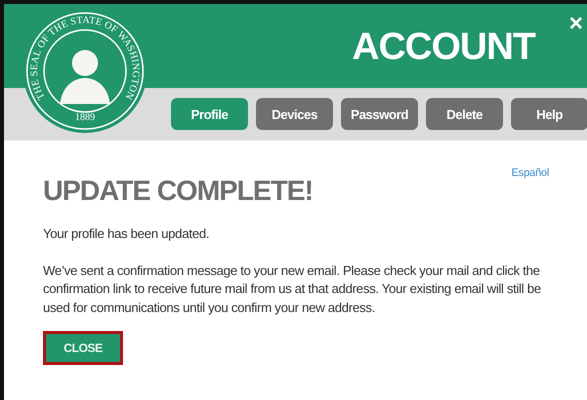 This screenshot has width=587, height=400. What do you see at coordinates (575, 24) in the screenshot?
I see `close-button: ×` at bounding box center [575, 24].